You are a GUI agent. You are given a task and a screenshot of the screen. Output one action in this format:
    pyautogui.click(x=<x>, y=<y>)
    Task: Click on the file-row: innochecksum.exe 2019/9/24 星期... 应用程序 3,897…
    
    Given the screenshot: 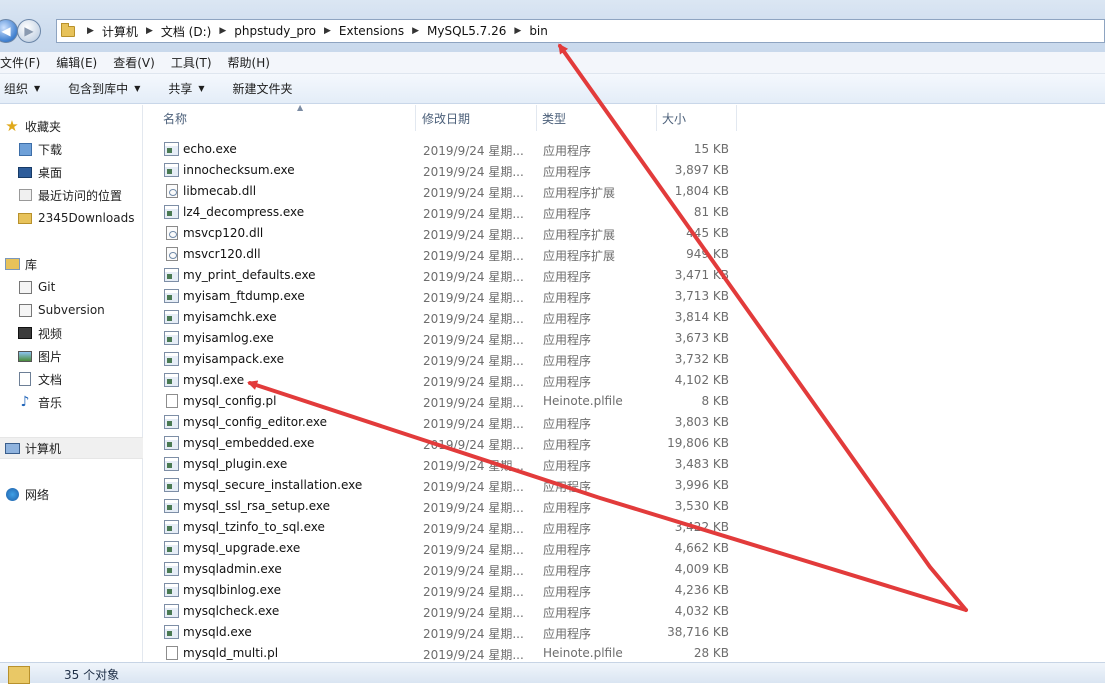 What is the action you would take?
    pyautogui.click(x=448, y=170)
    